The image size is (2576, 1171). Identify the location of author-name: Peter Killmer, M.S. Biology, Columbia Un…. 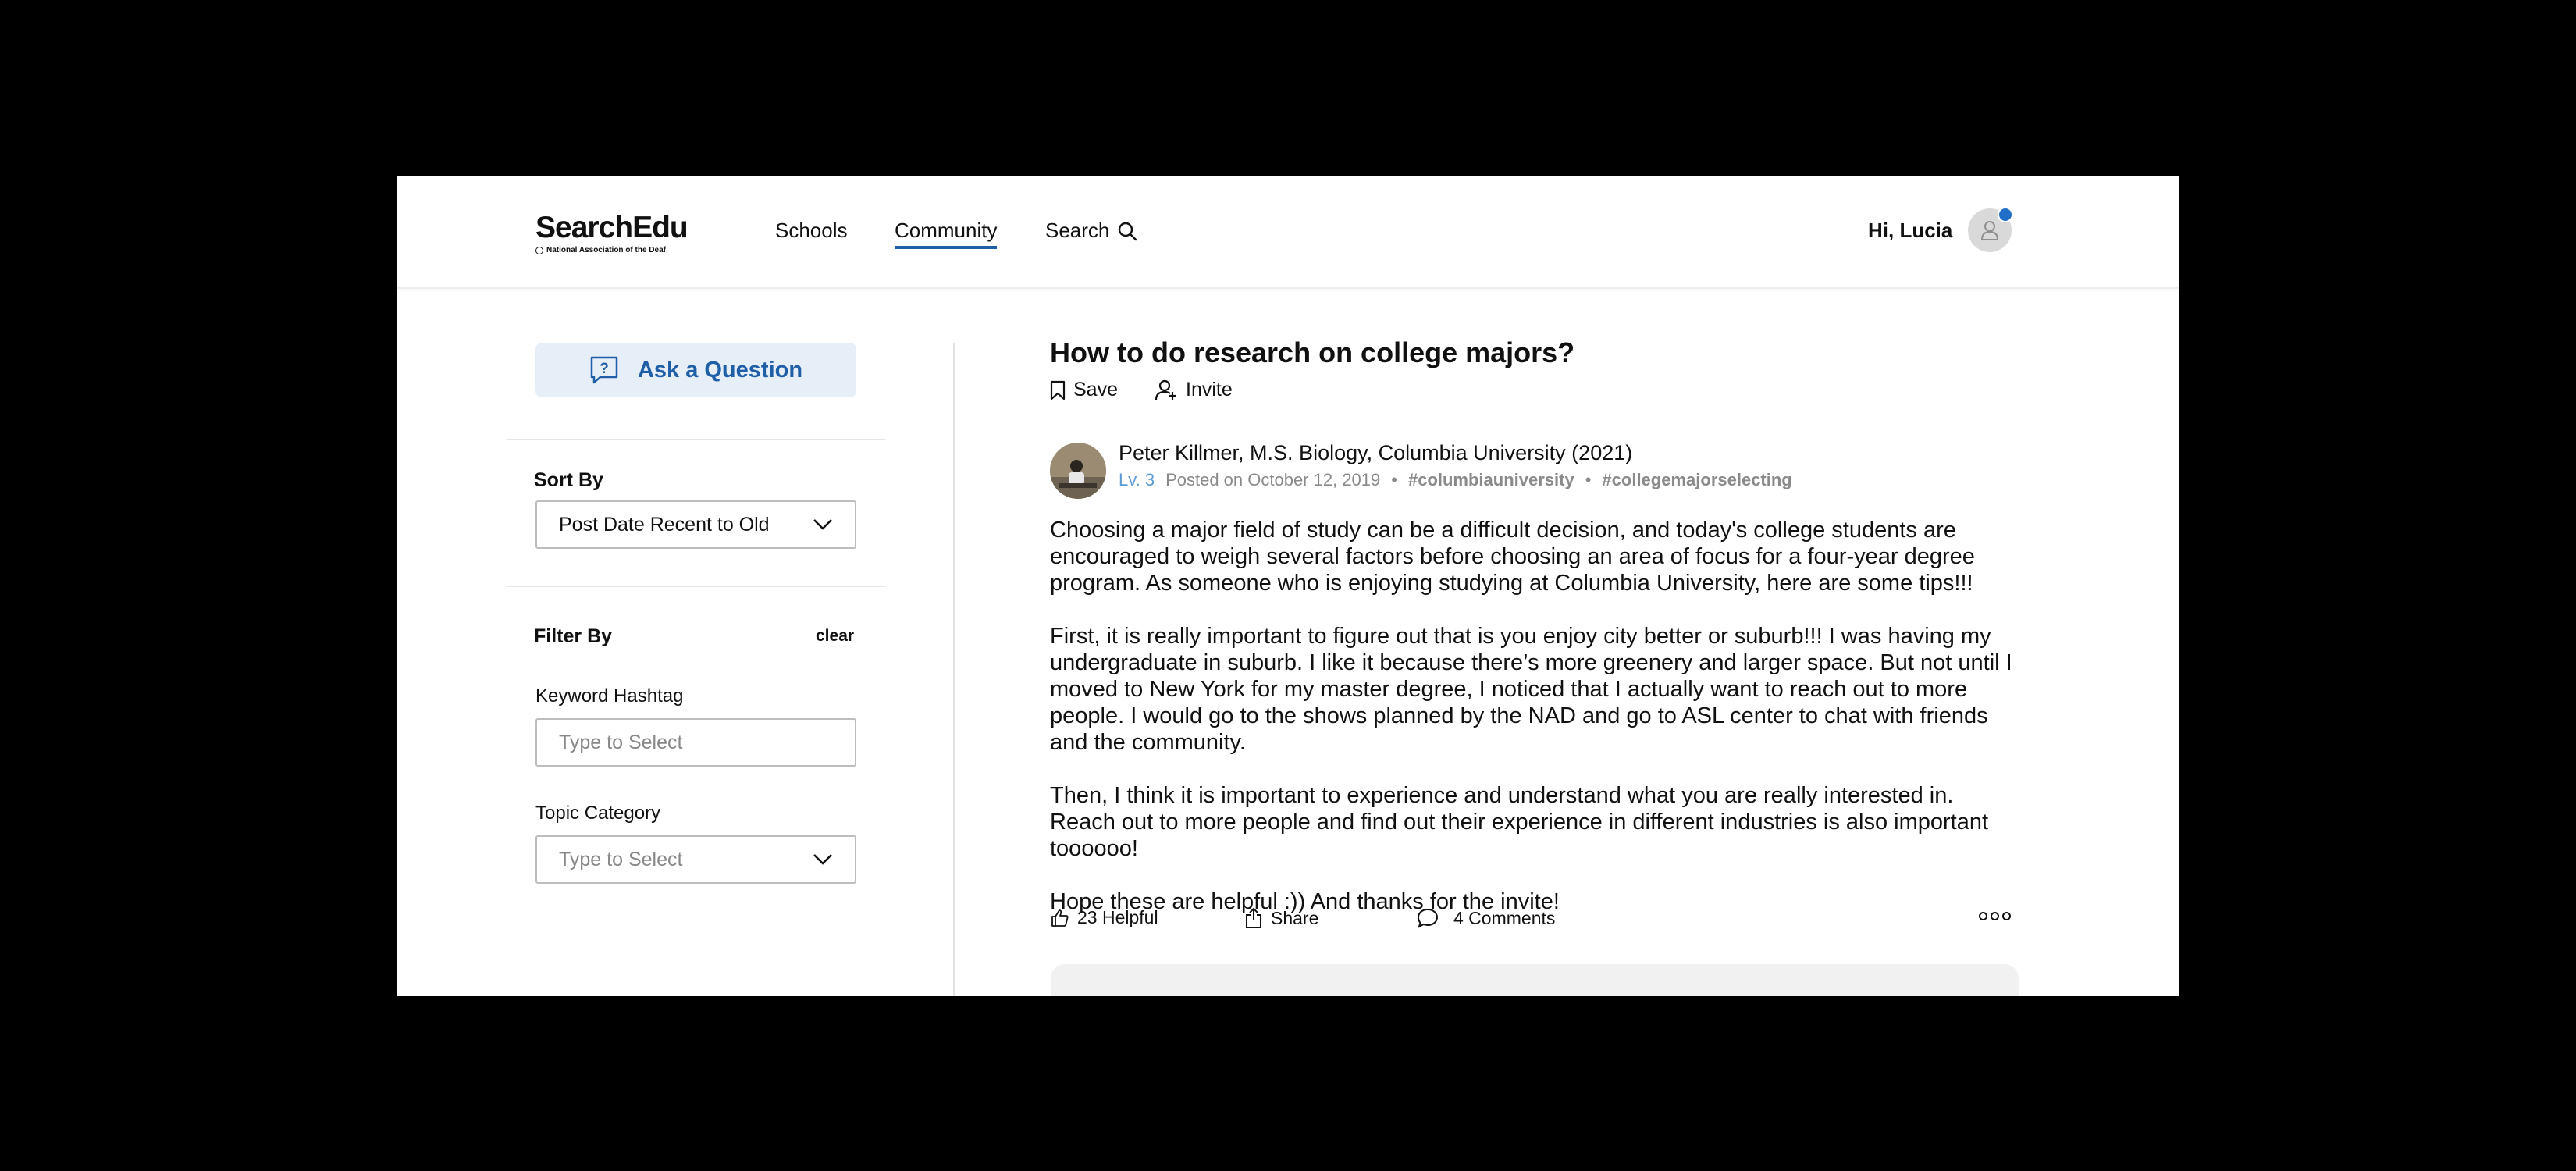
(1375, 453).